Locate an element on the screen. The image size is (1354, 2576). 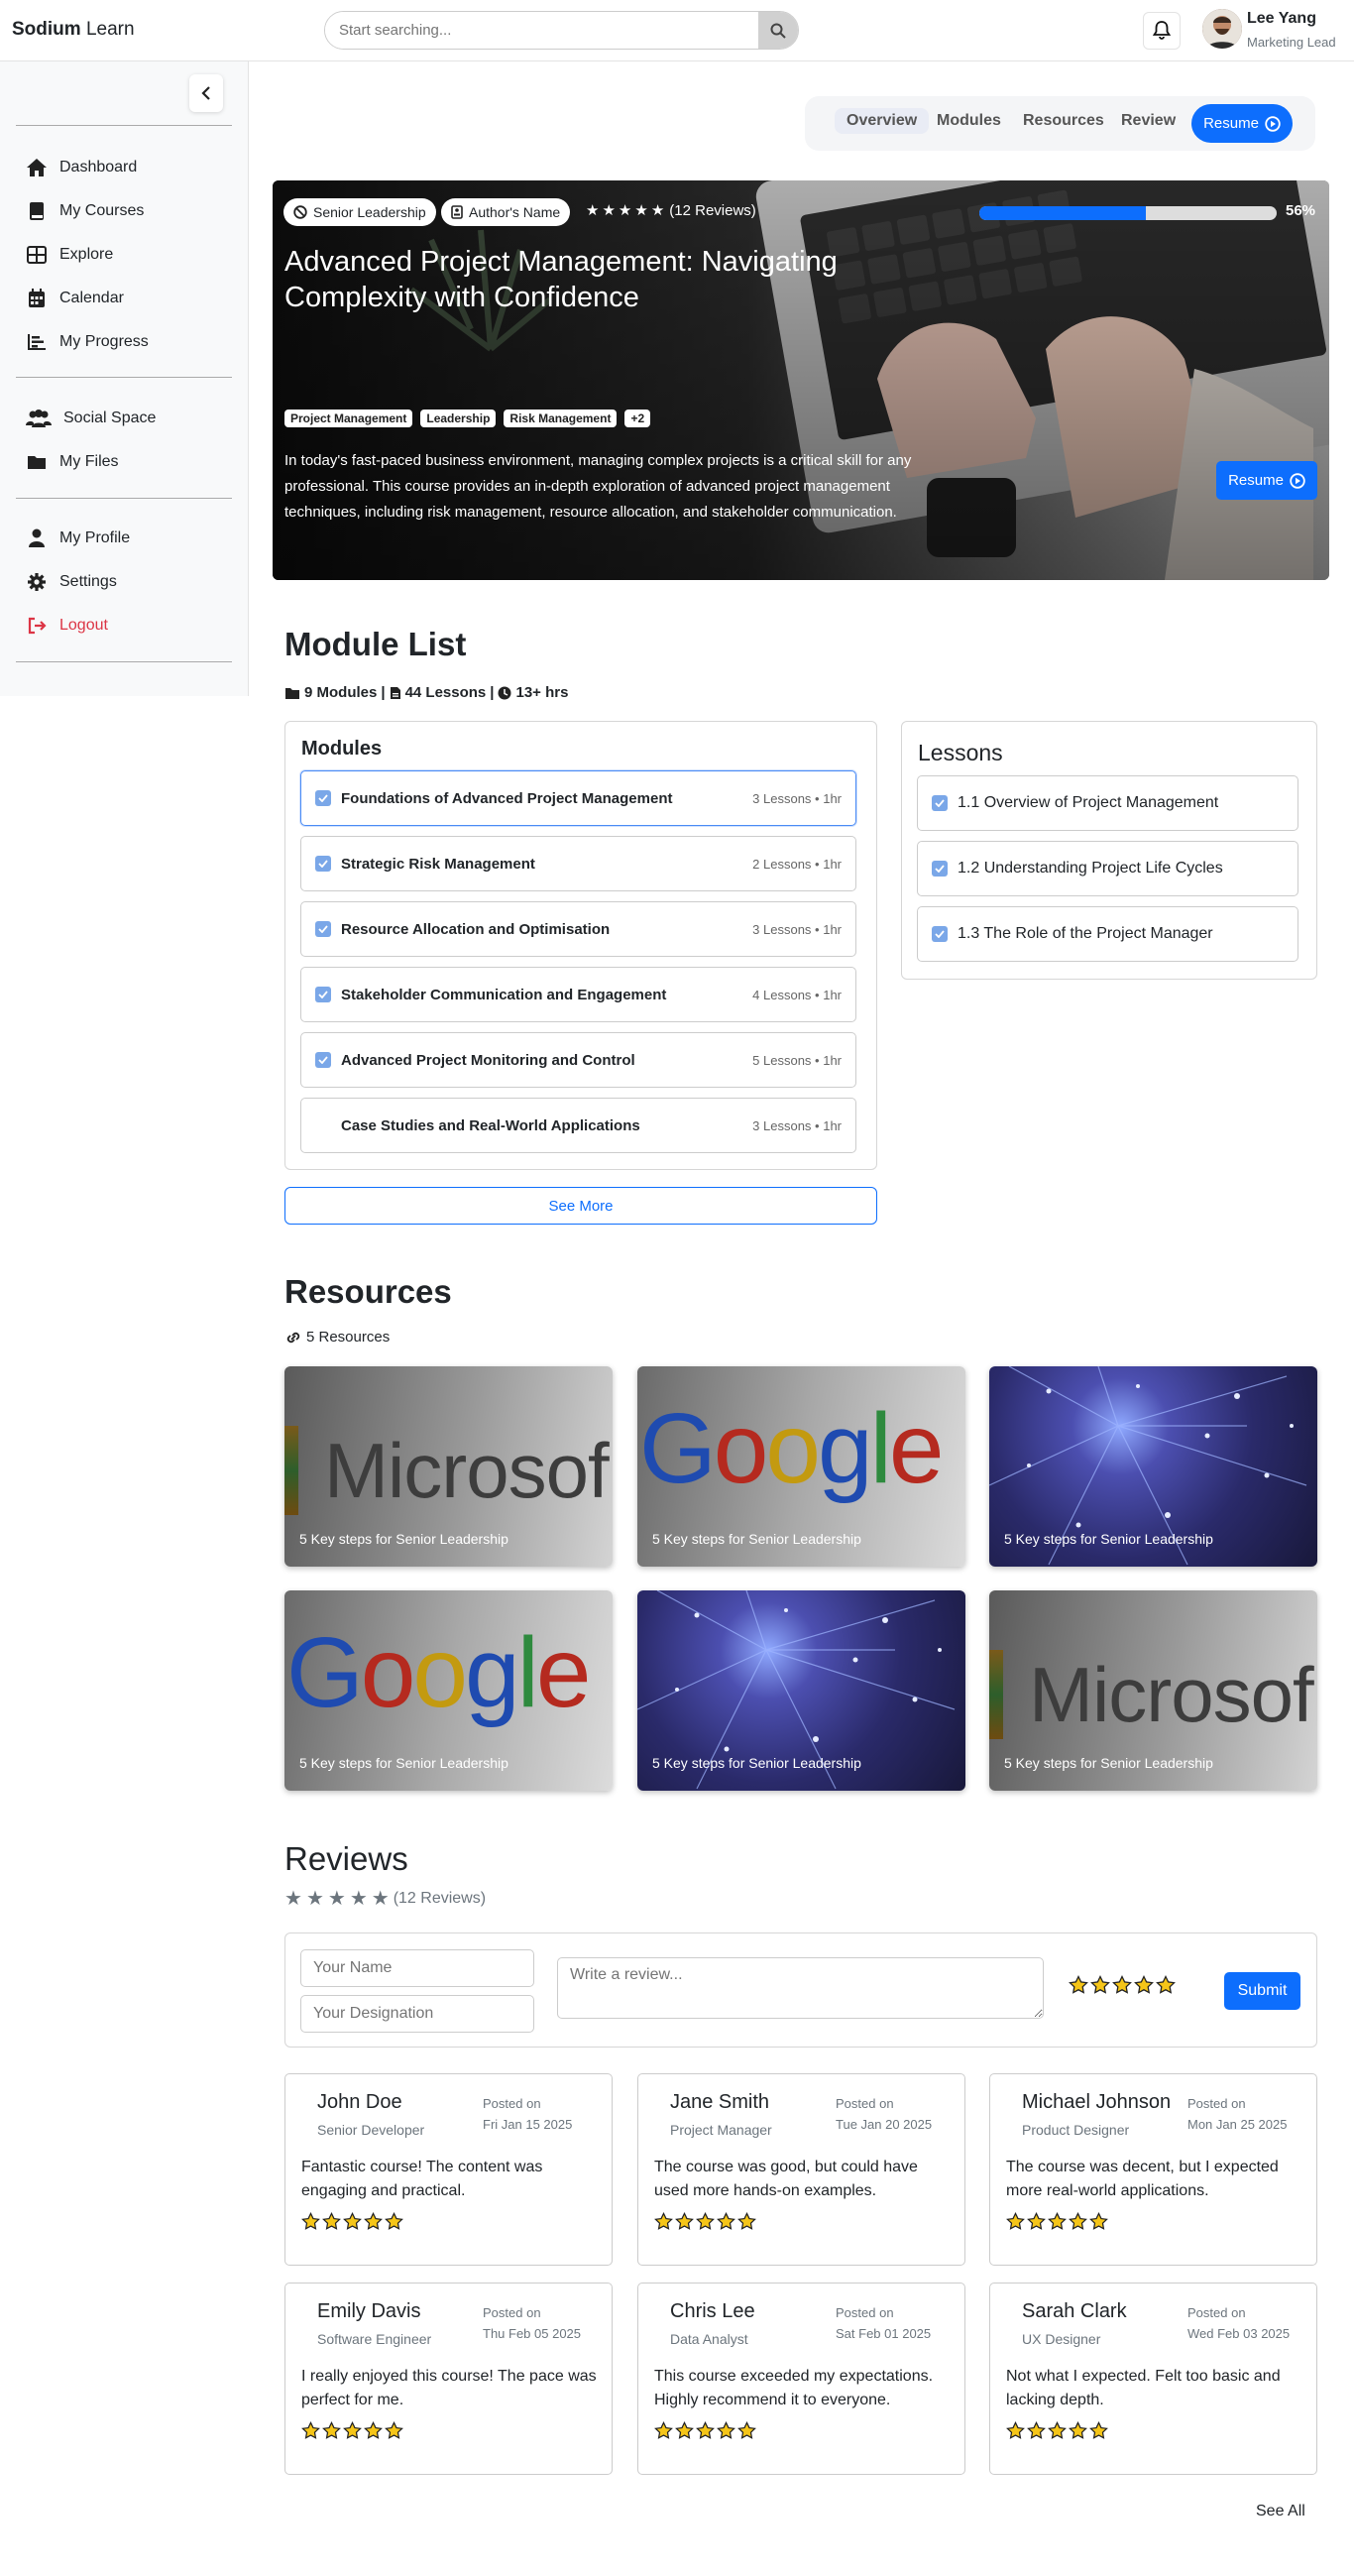
search-icon is located at coordinates (778, 31).